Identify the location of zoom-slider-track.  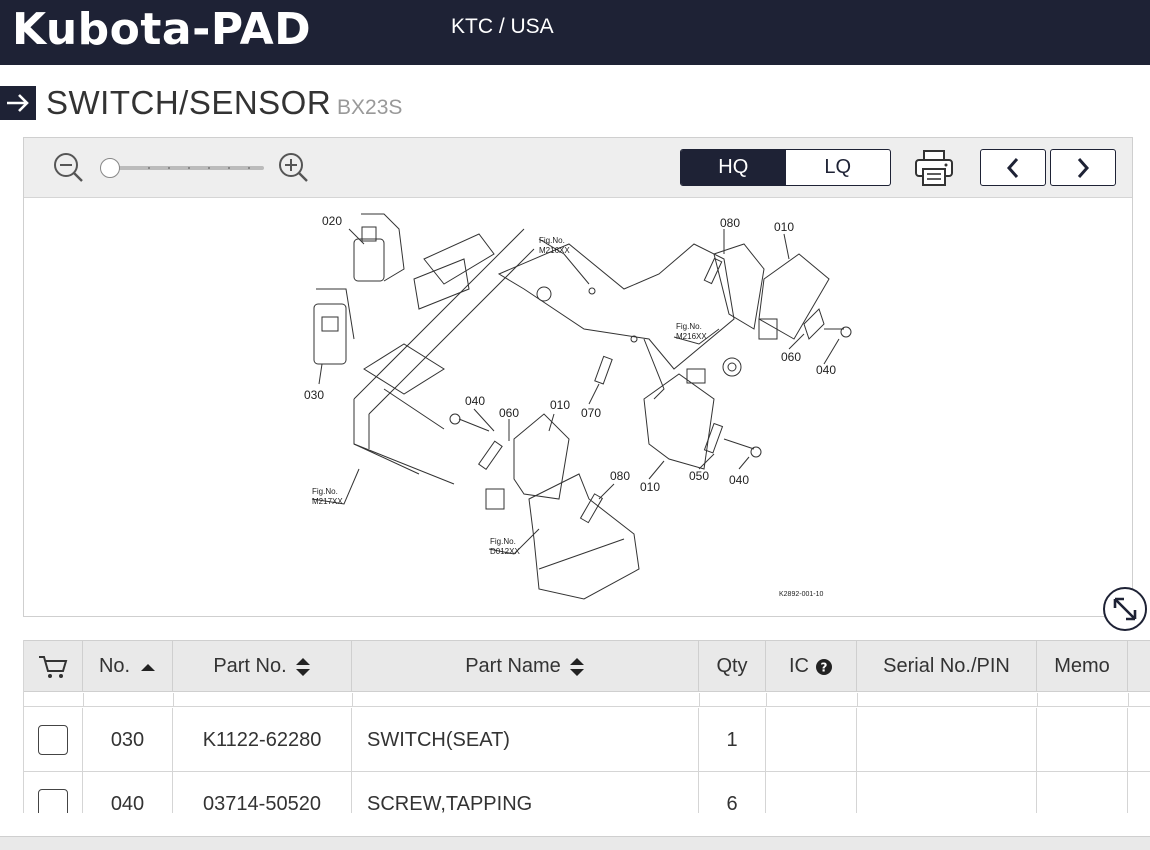
(187, 168).